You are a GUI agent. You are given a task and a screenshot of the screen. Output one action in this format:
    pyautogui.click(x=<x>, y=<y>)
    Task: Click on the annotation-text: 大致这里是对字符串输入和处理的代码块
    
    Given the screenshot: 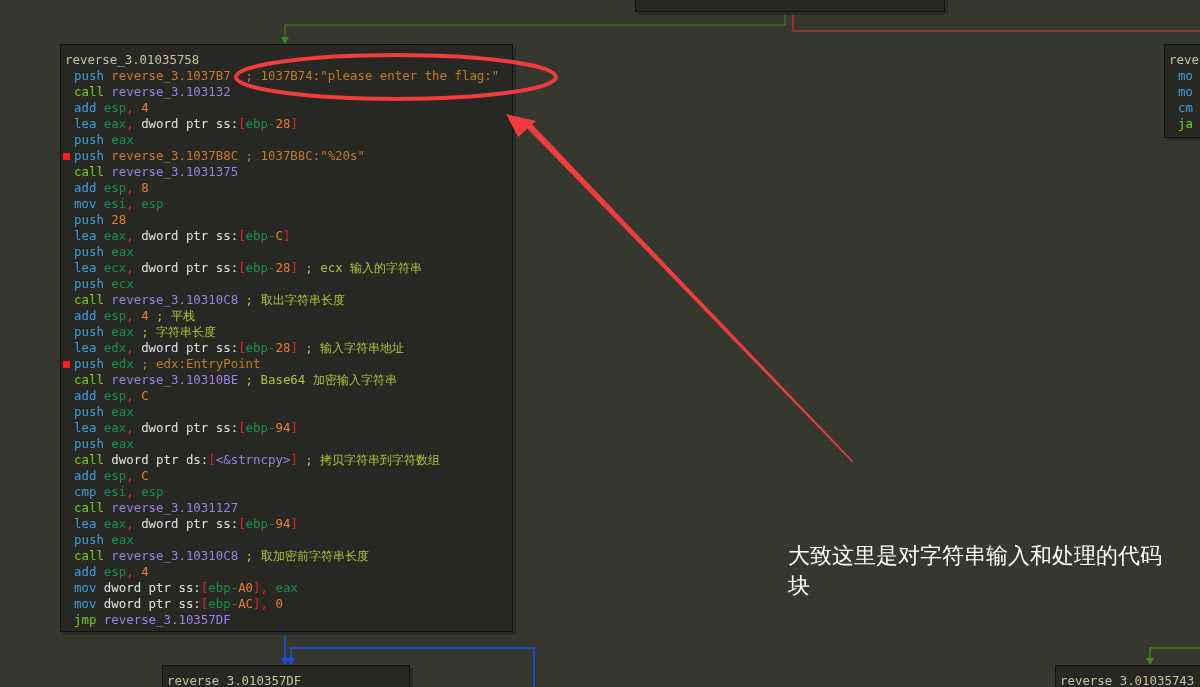 What is the action you would take?
    pyautogui.click(x=975, y=571)
    